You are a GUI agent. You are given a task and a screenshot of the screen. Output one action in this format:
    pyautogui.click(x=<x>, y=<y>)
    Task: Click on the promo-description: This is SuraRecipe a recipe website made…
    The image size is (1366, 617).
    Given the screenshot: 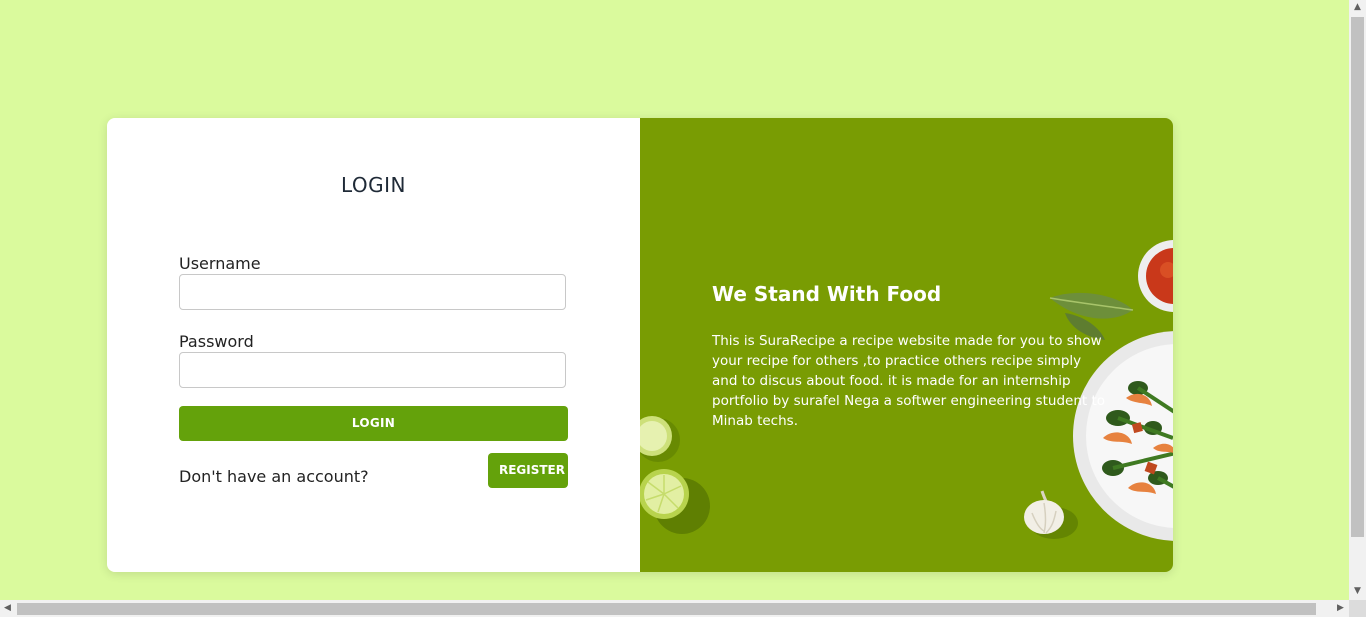 What is the action you would take?
    pyautogui.click(x=909, y=381)
    